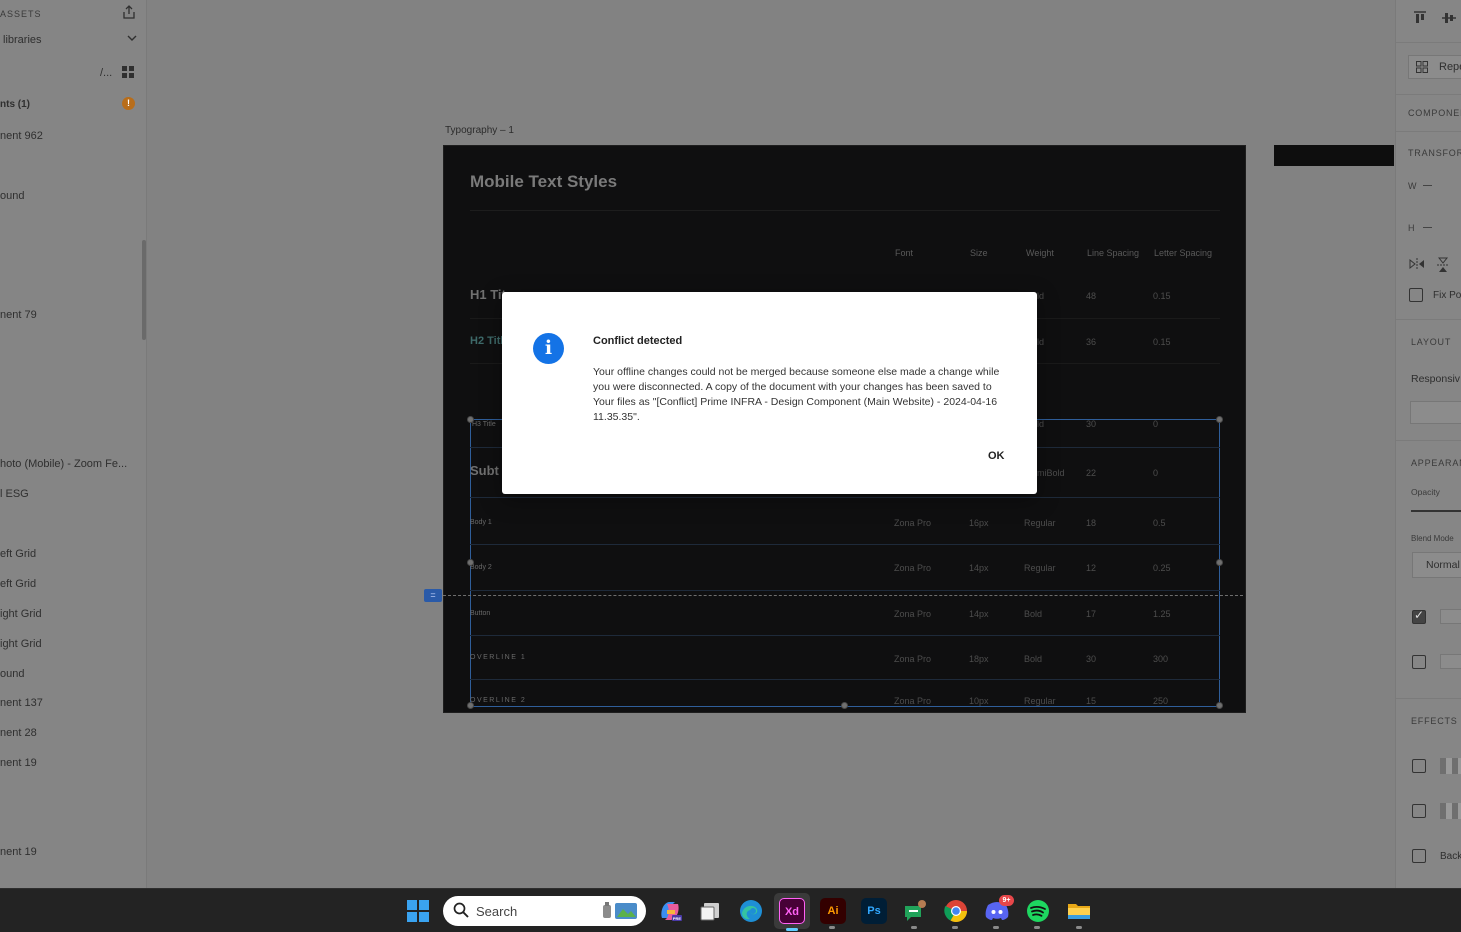 This screenshot has height=932, width=1461. What do you see at coordinates (129, 13) in the screenshot?
I see `share-icon` at bounding box center [129, 13].